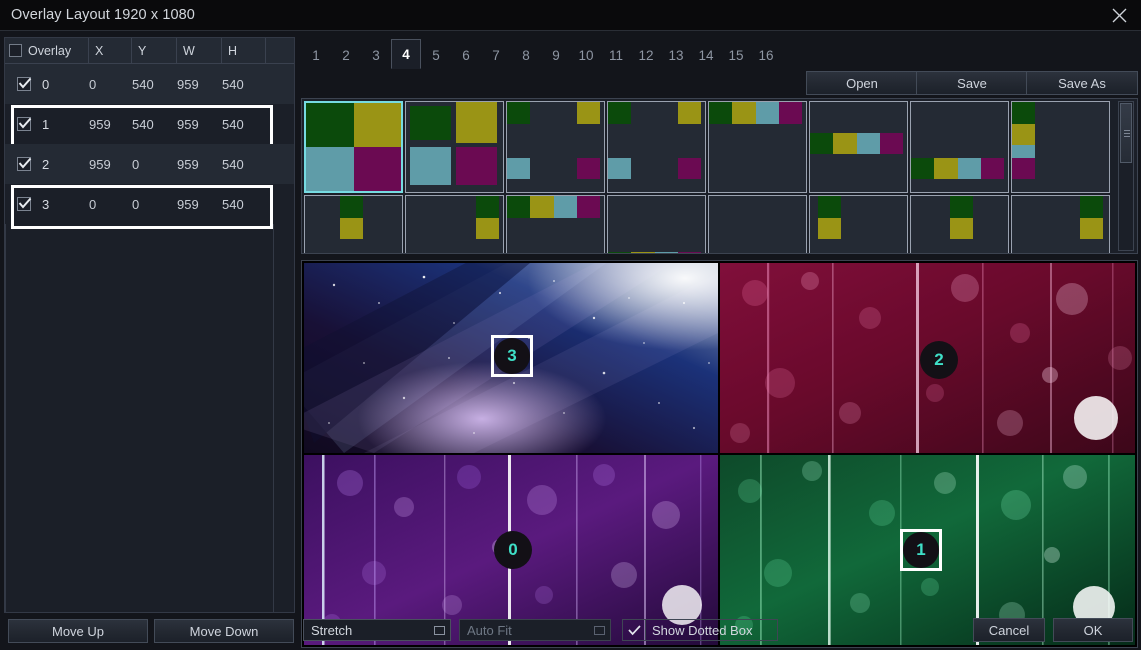  I want to click on tab-2: 2, so click(346, 55).